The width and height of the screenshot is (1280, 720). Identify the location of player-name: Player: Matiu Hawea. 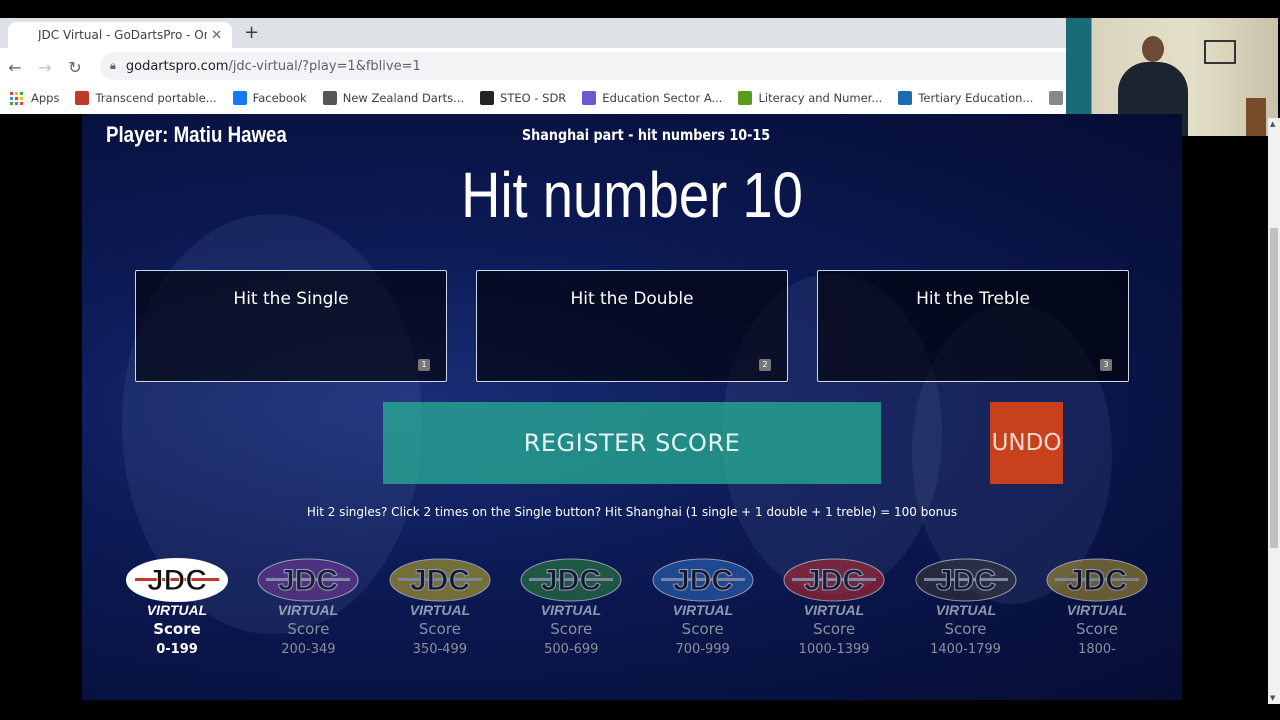
(196, 134).